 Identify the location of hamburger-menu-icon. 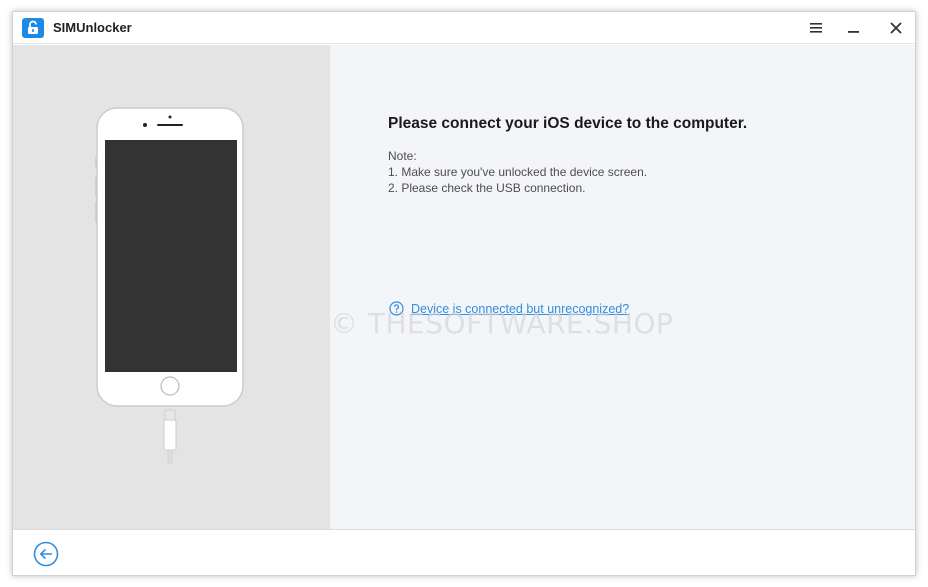
(816, 28).